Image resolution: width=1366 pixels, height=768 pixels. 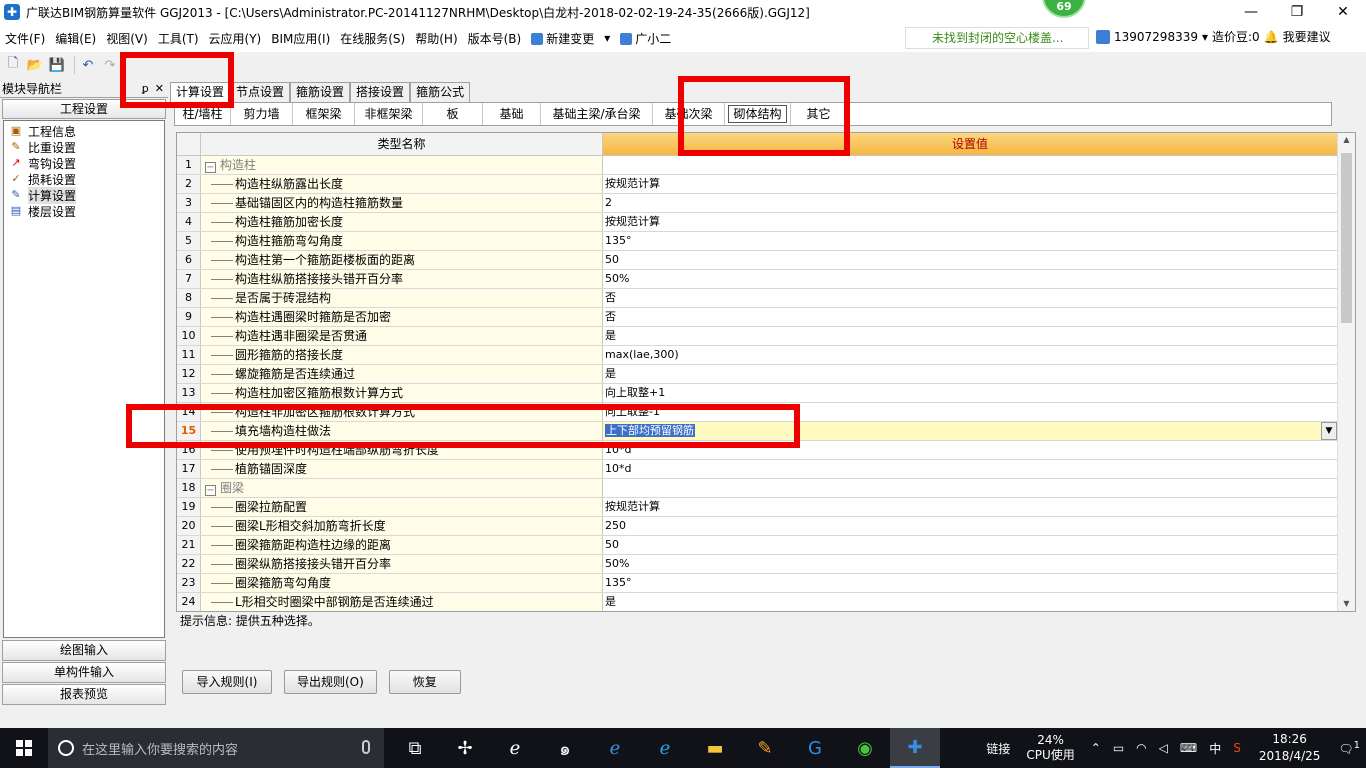 I want to click on table-row: 18− 圈梁, so click(x=757, y=488).